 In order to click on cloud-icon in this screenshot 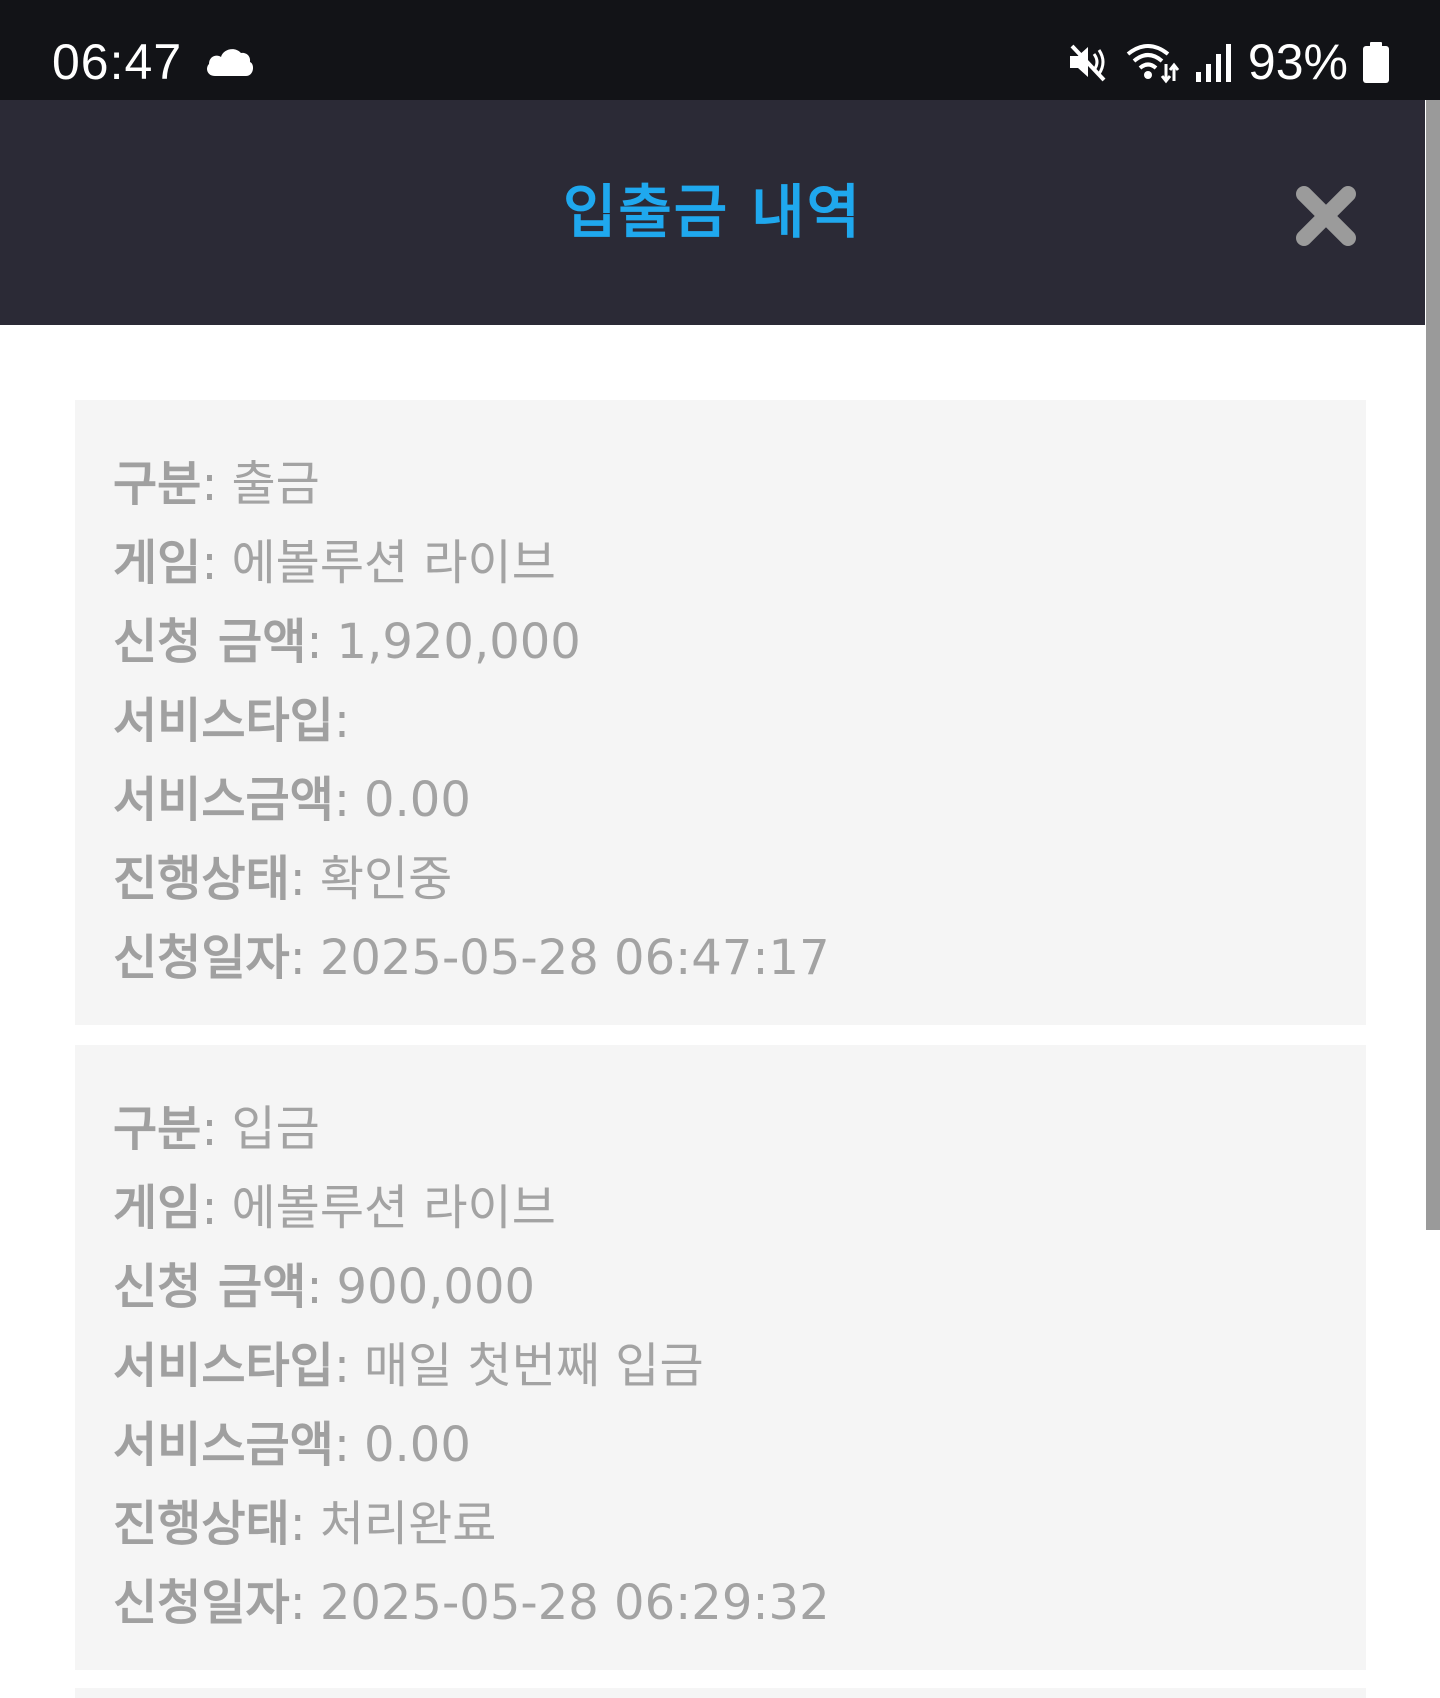, I will do `click(230, 62)`.